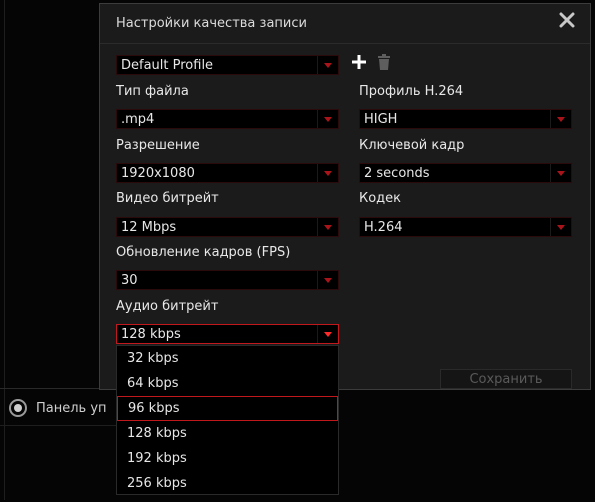  What do you see at coordinates (227, 65) in the screenshot?
I see `profile-select: Default Profile` at bounding box center [227, 65].